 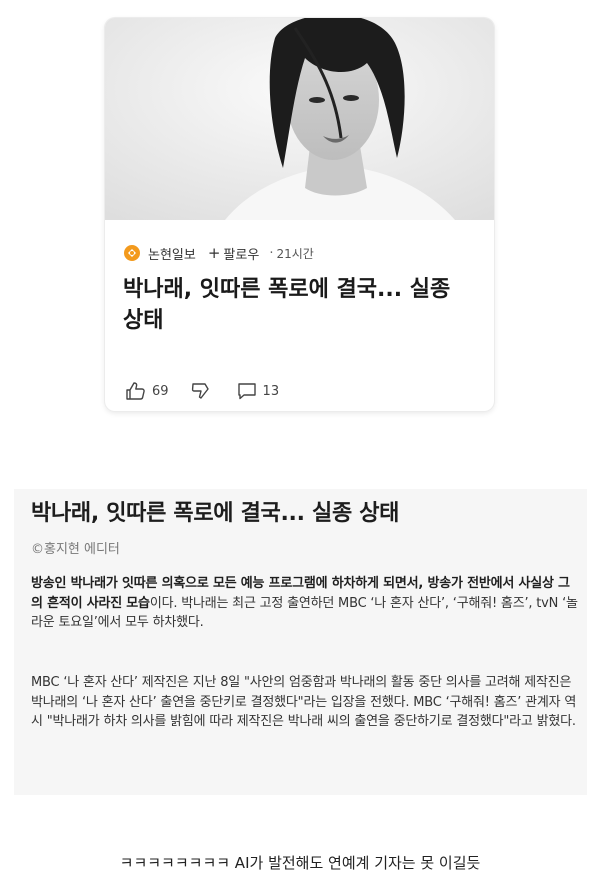 What do you see at coordinates (75, 549) in the screenshot?
I see `article-byline: ©홍지현 에디터` at bounding box center [75, 549].